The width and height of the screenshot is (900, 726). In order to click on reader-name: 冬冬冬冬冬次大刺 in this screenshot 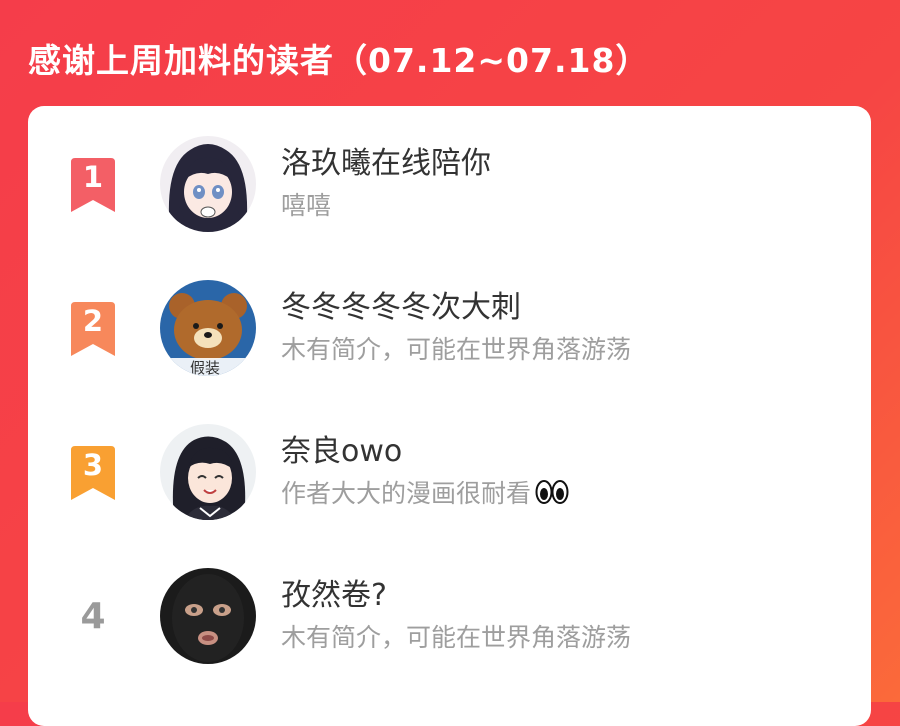, I will do `click(401, 304)`.